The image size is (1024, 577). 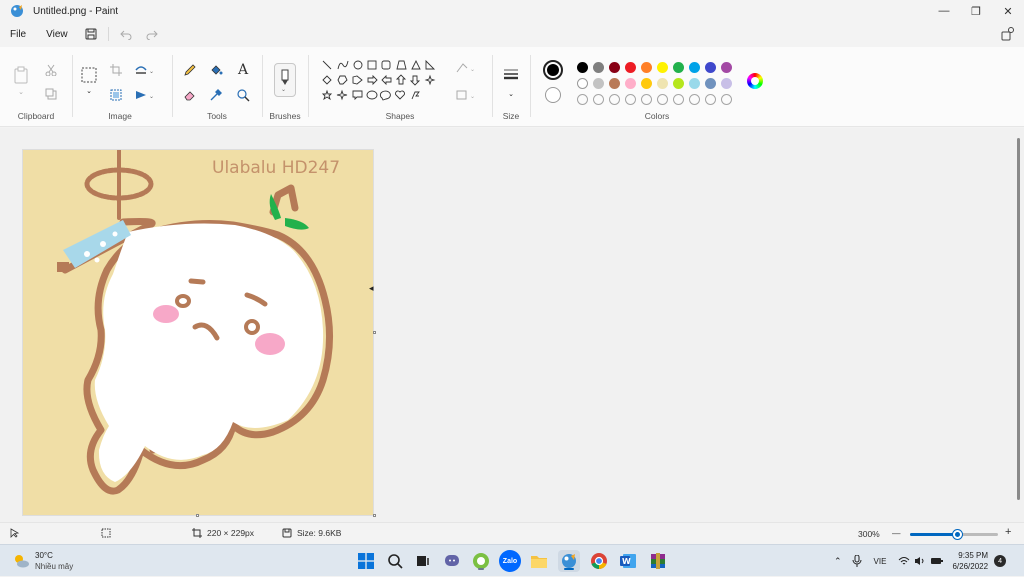 I want to click on zoom-slider-thumb, so click(x=958, y=534).